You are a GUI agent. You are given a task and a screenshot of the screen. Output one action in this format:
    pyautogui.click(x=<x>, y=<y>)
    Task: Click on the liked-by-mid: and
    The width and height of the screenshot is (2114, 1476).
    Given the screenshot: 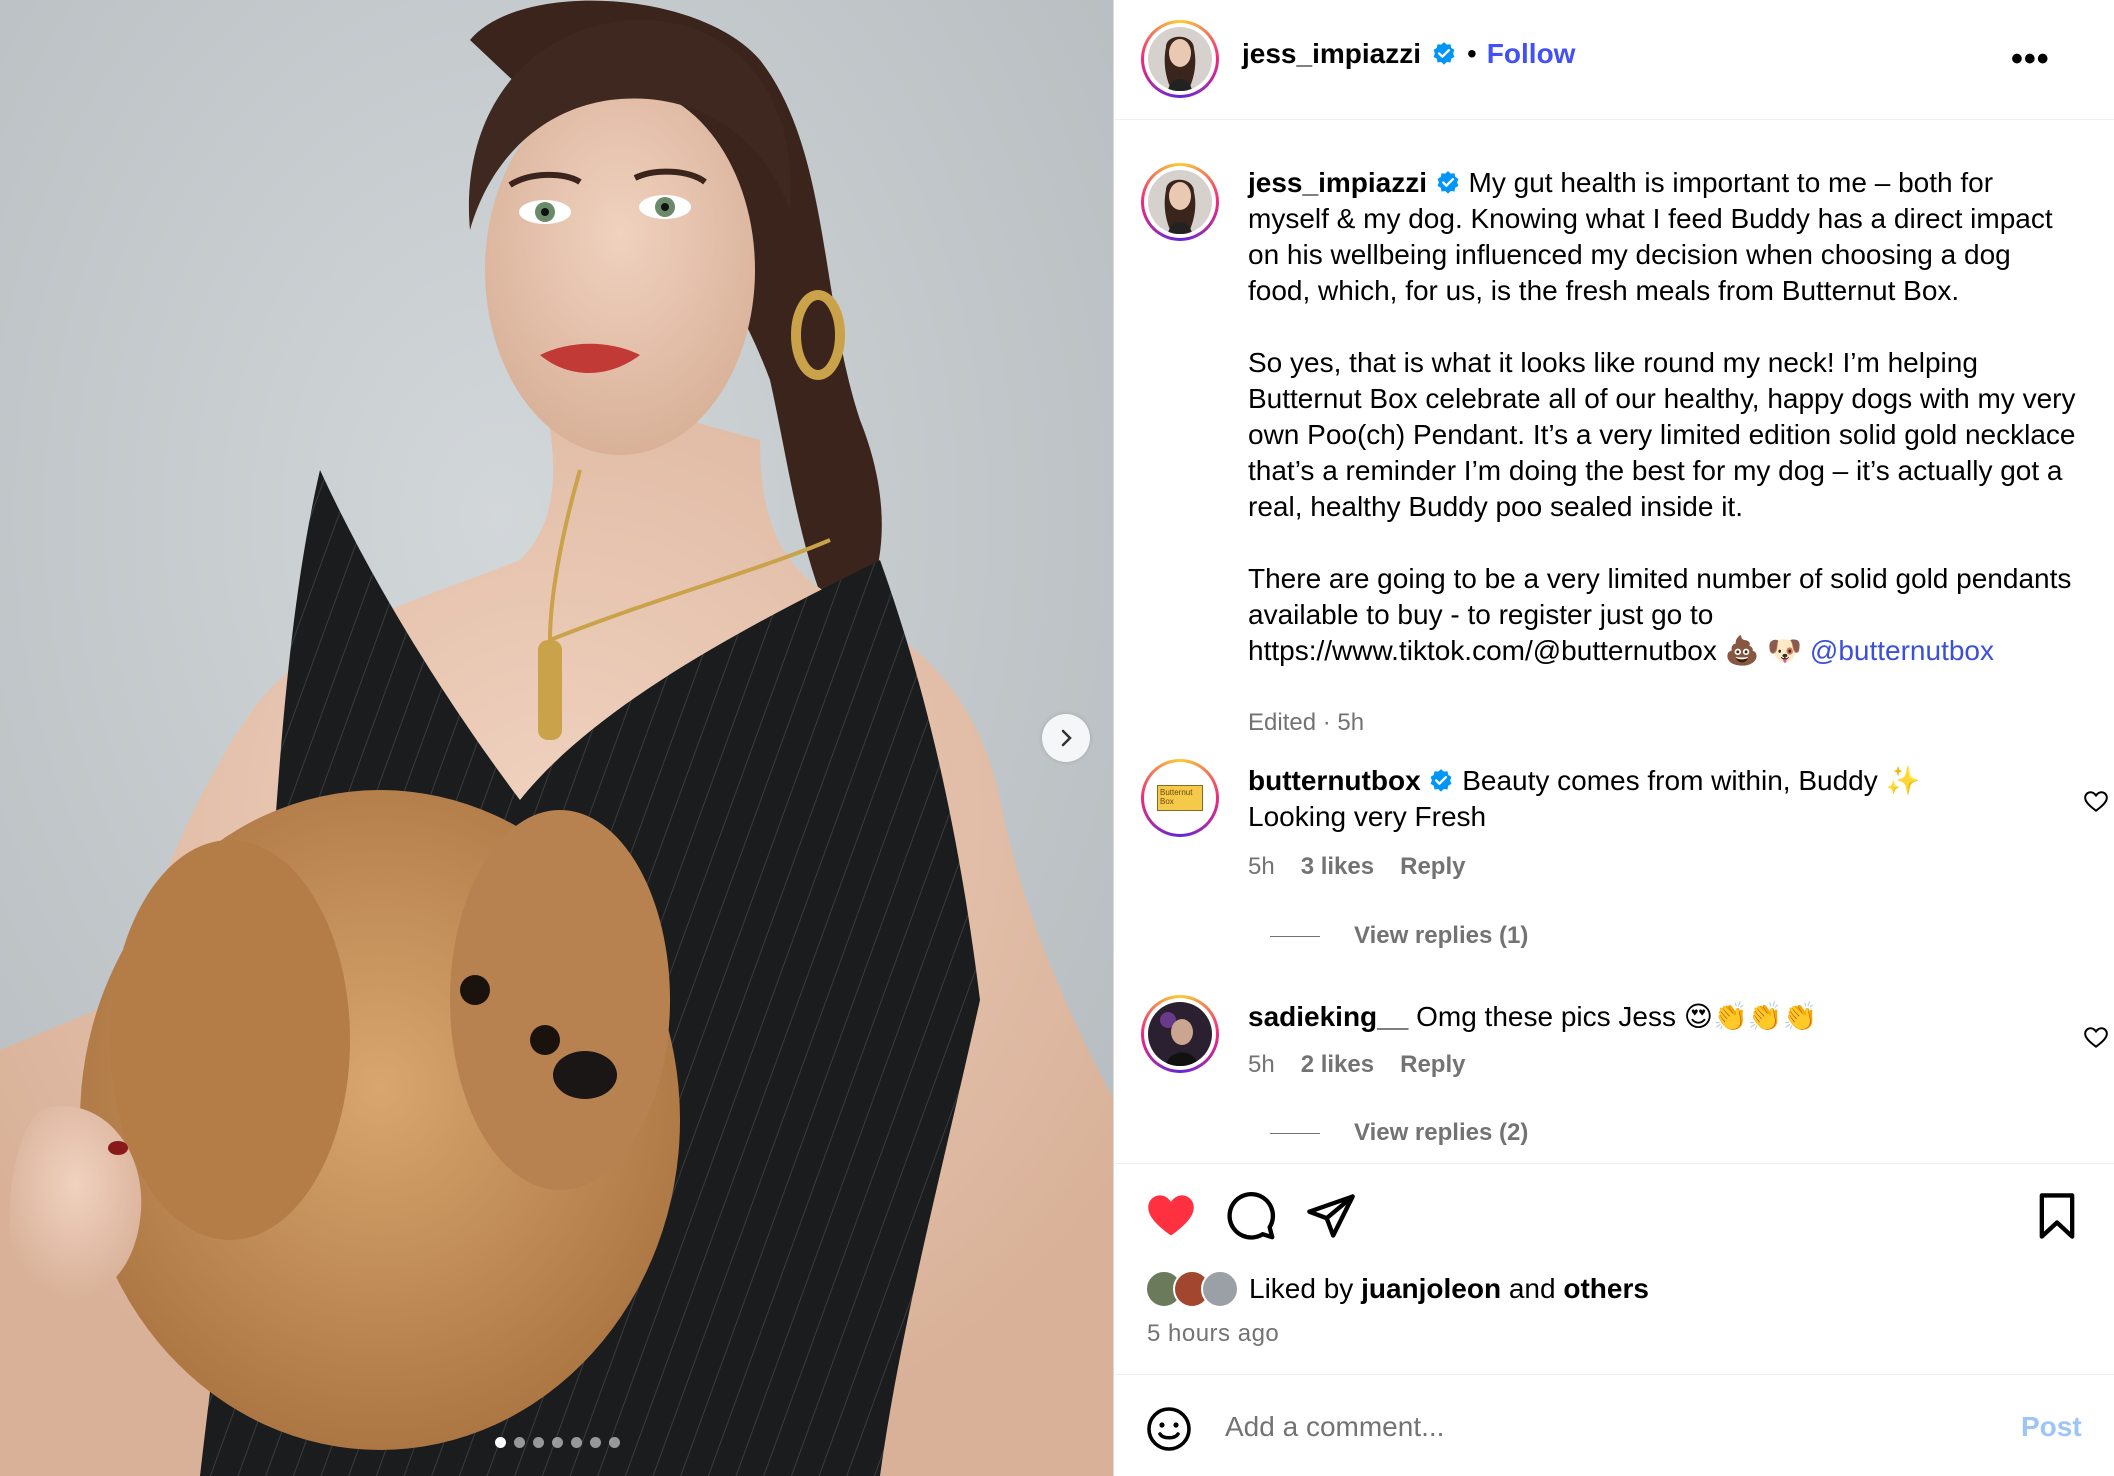 What is the action you would take?
    pyautogui.click(x=1532, y=1288)
    